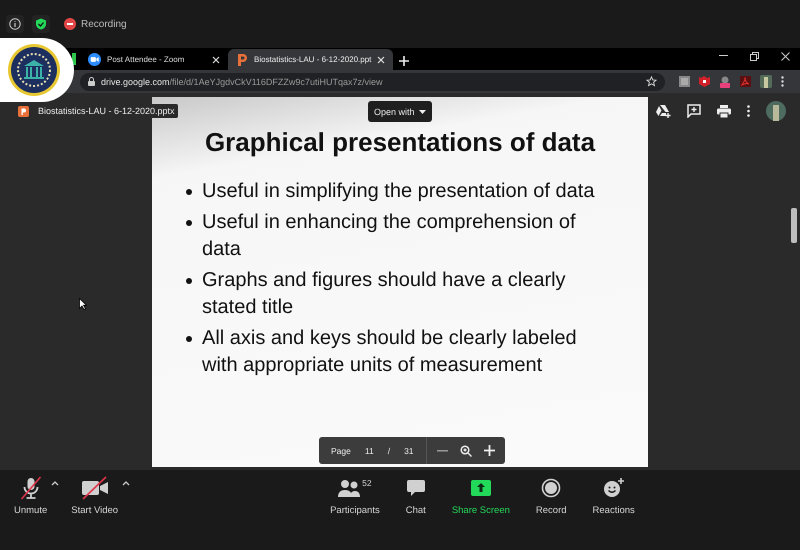 The image size is (800, 550). I want to click on scrollbar-thumb, so click(794, 225).